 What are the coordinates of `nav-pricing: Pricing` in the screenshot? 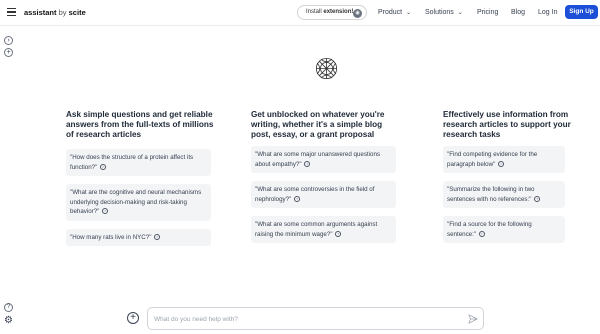 It's located at (487, 12).